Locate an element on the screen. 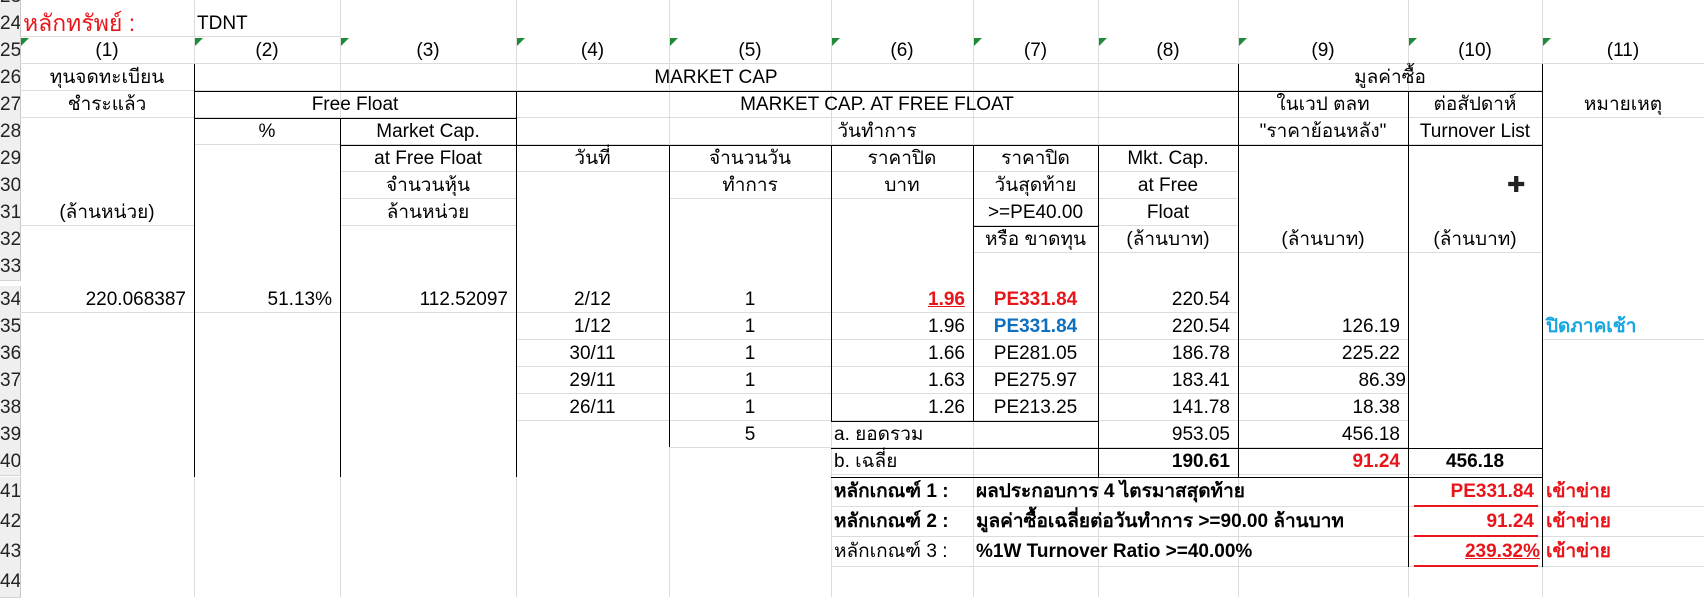 Image resolution: width=1704 pixels, height=598 pixels. header-market-cap-short: Market Cap. is located at coordinates (428, 131).